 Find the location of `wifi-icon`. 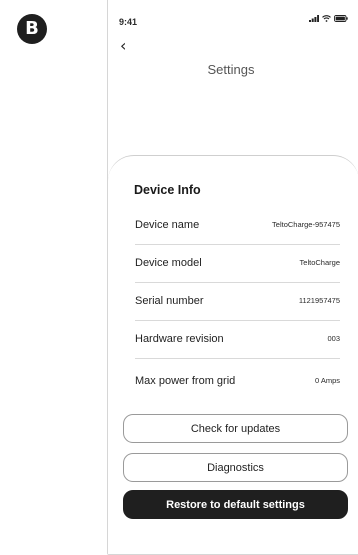

wifi-icon is located at coordinates (326, 18).